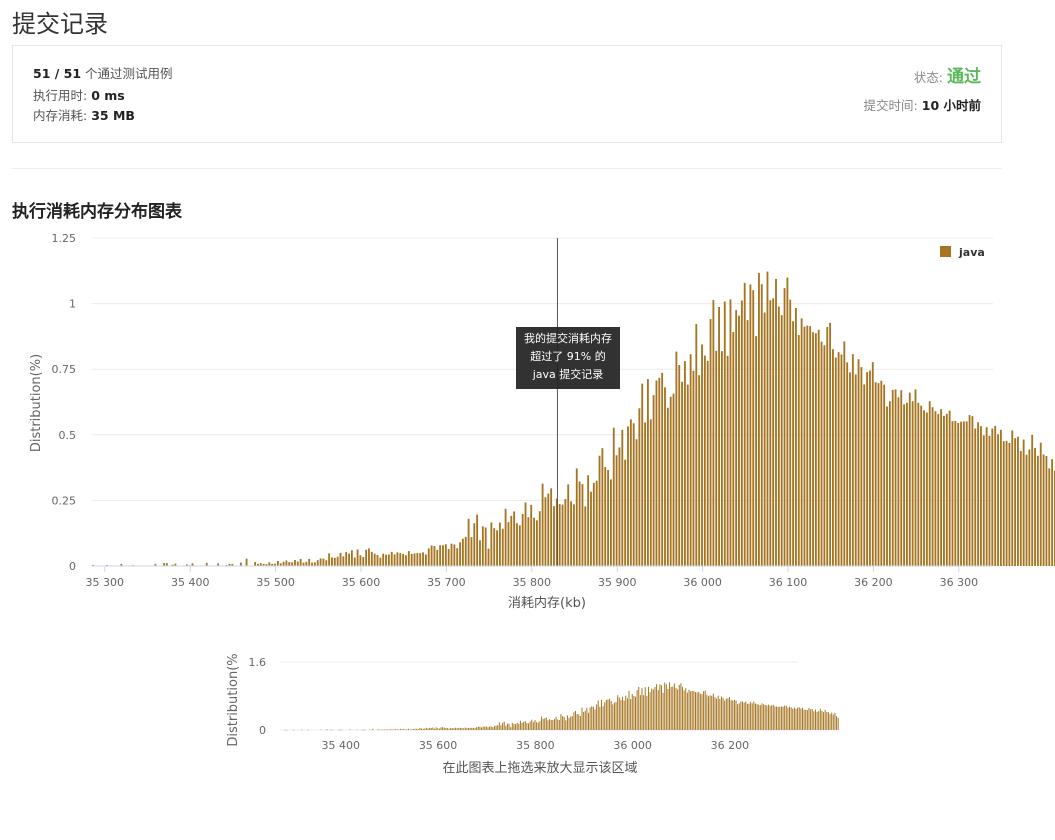 The height and width of the screenshot is (840, 1055). Describe the element at coordinates (964, 77) in the screenshot. I see `status-value: 通过` at that location.